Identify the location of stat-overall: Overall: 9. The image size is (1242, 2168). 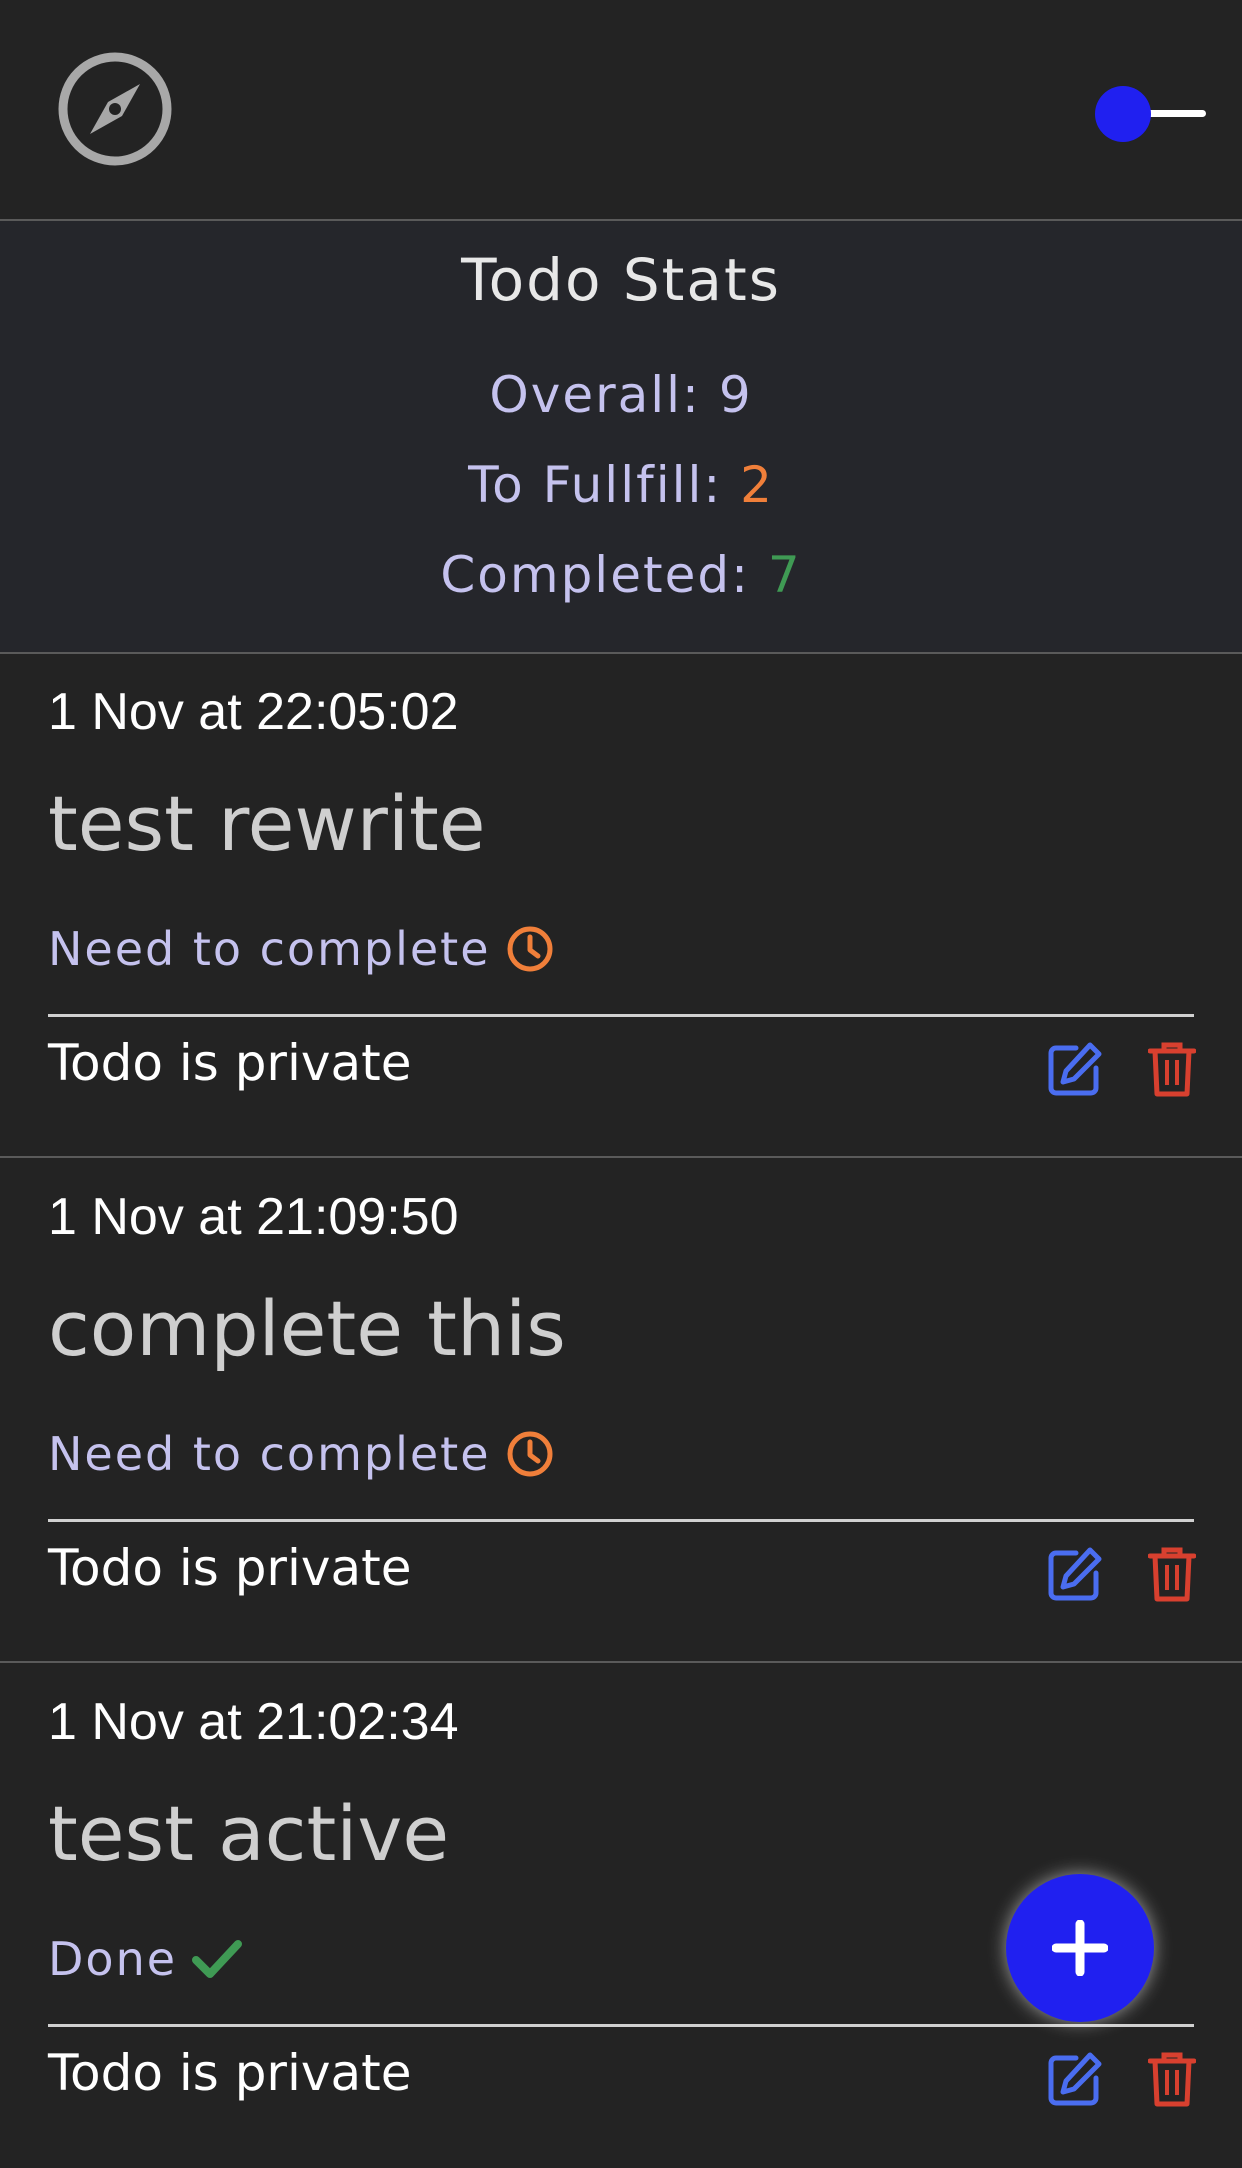
(621, 395).